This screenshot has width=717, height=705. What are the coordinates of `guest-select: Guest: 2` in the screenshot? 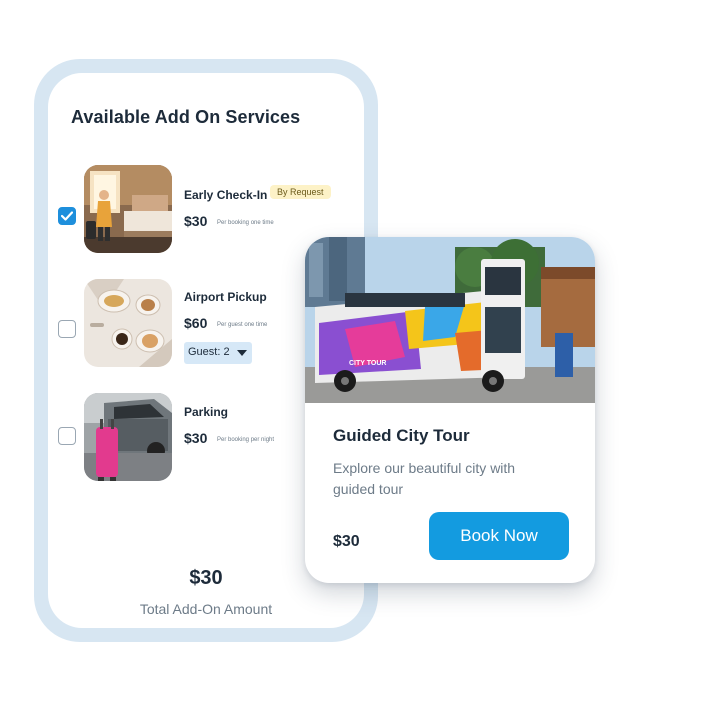 It's located at (218, 353).